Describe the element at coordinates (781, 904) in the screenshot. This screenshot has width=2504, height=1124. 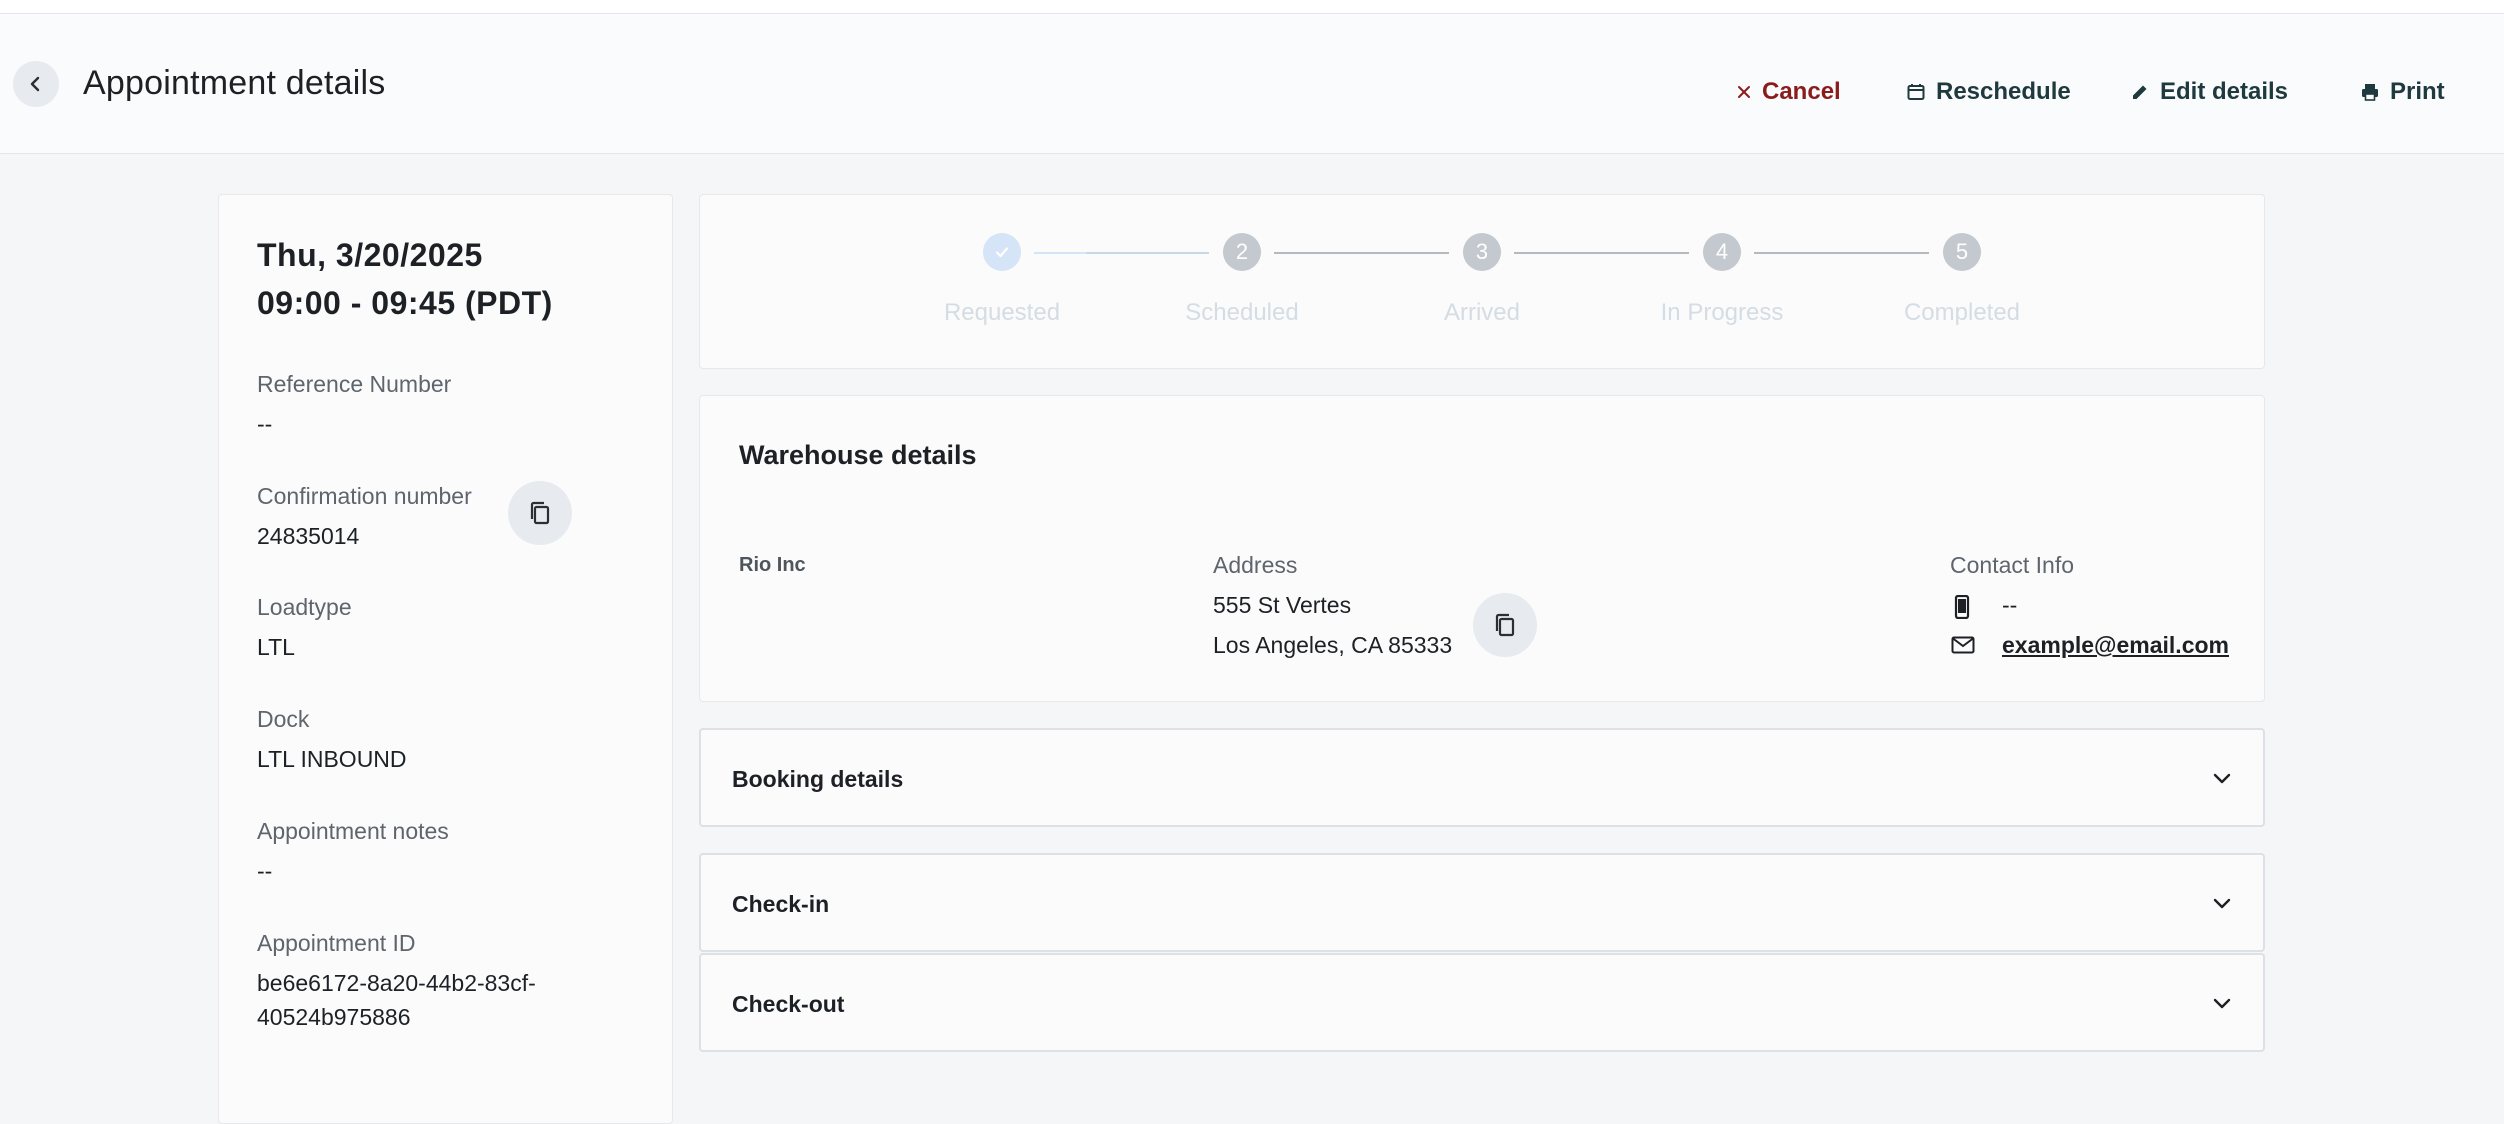
I see `check-in-title: Check-in` at that location.